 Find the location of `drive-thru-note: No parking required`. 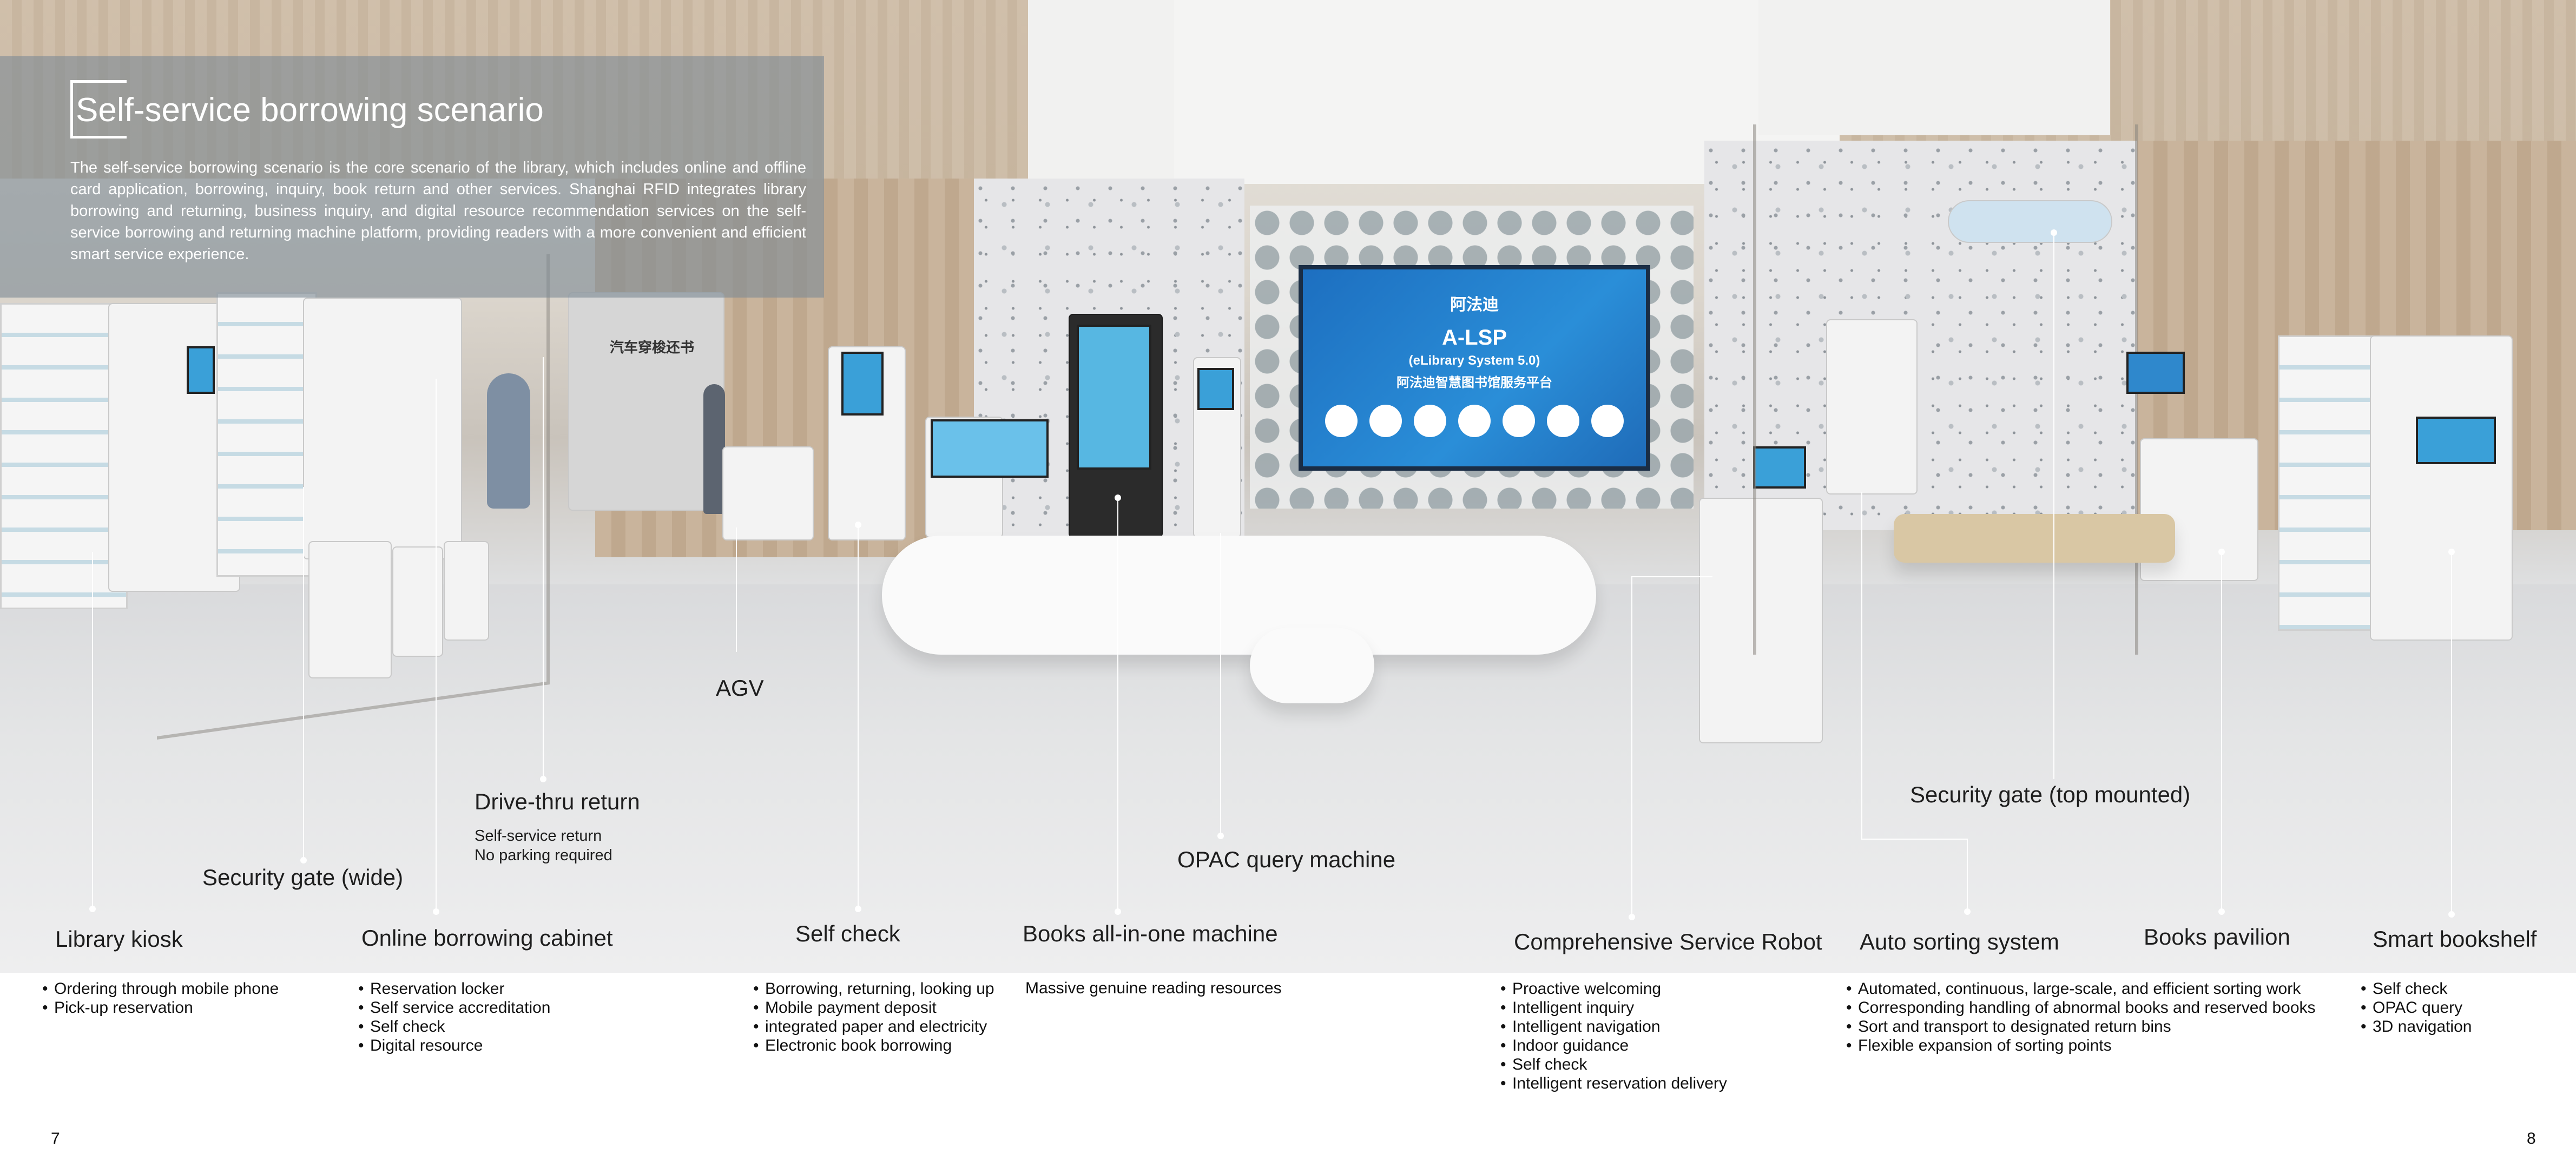

drive-thru-note: No parking required is located at coordinates (543, 855).